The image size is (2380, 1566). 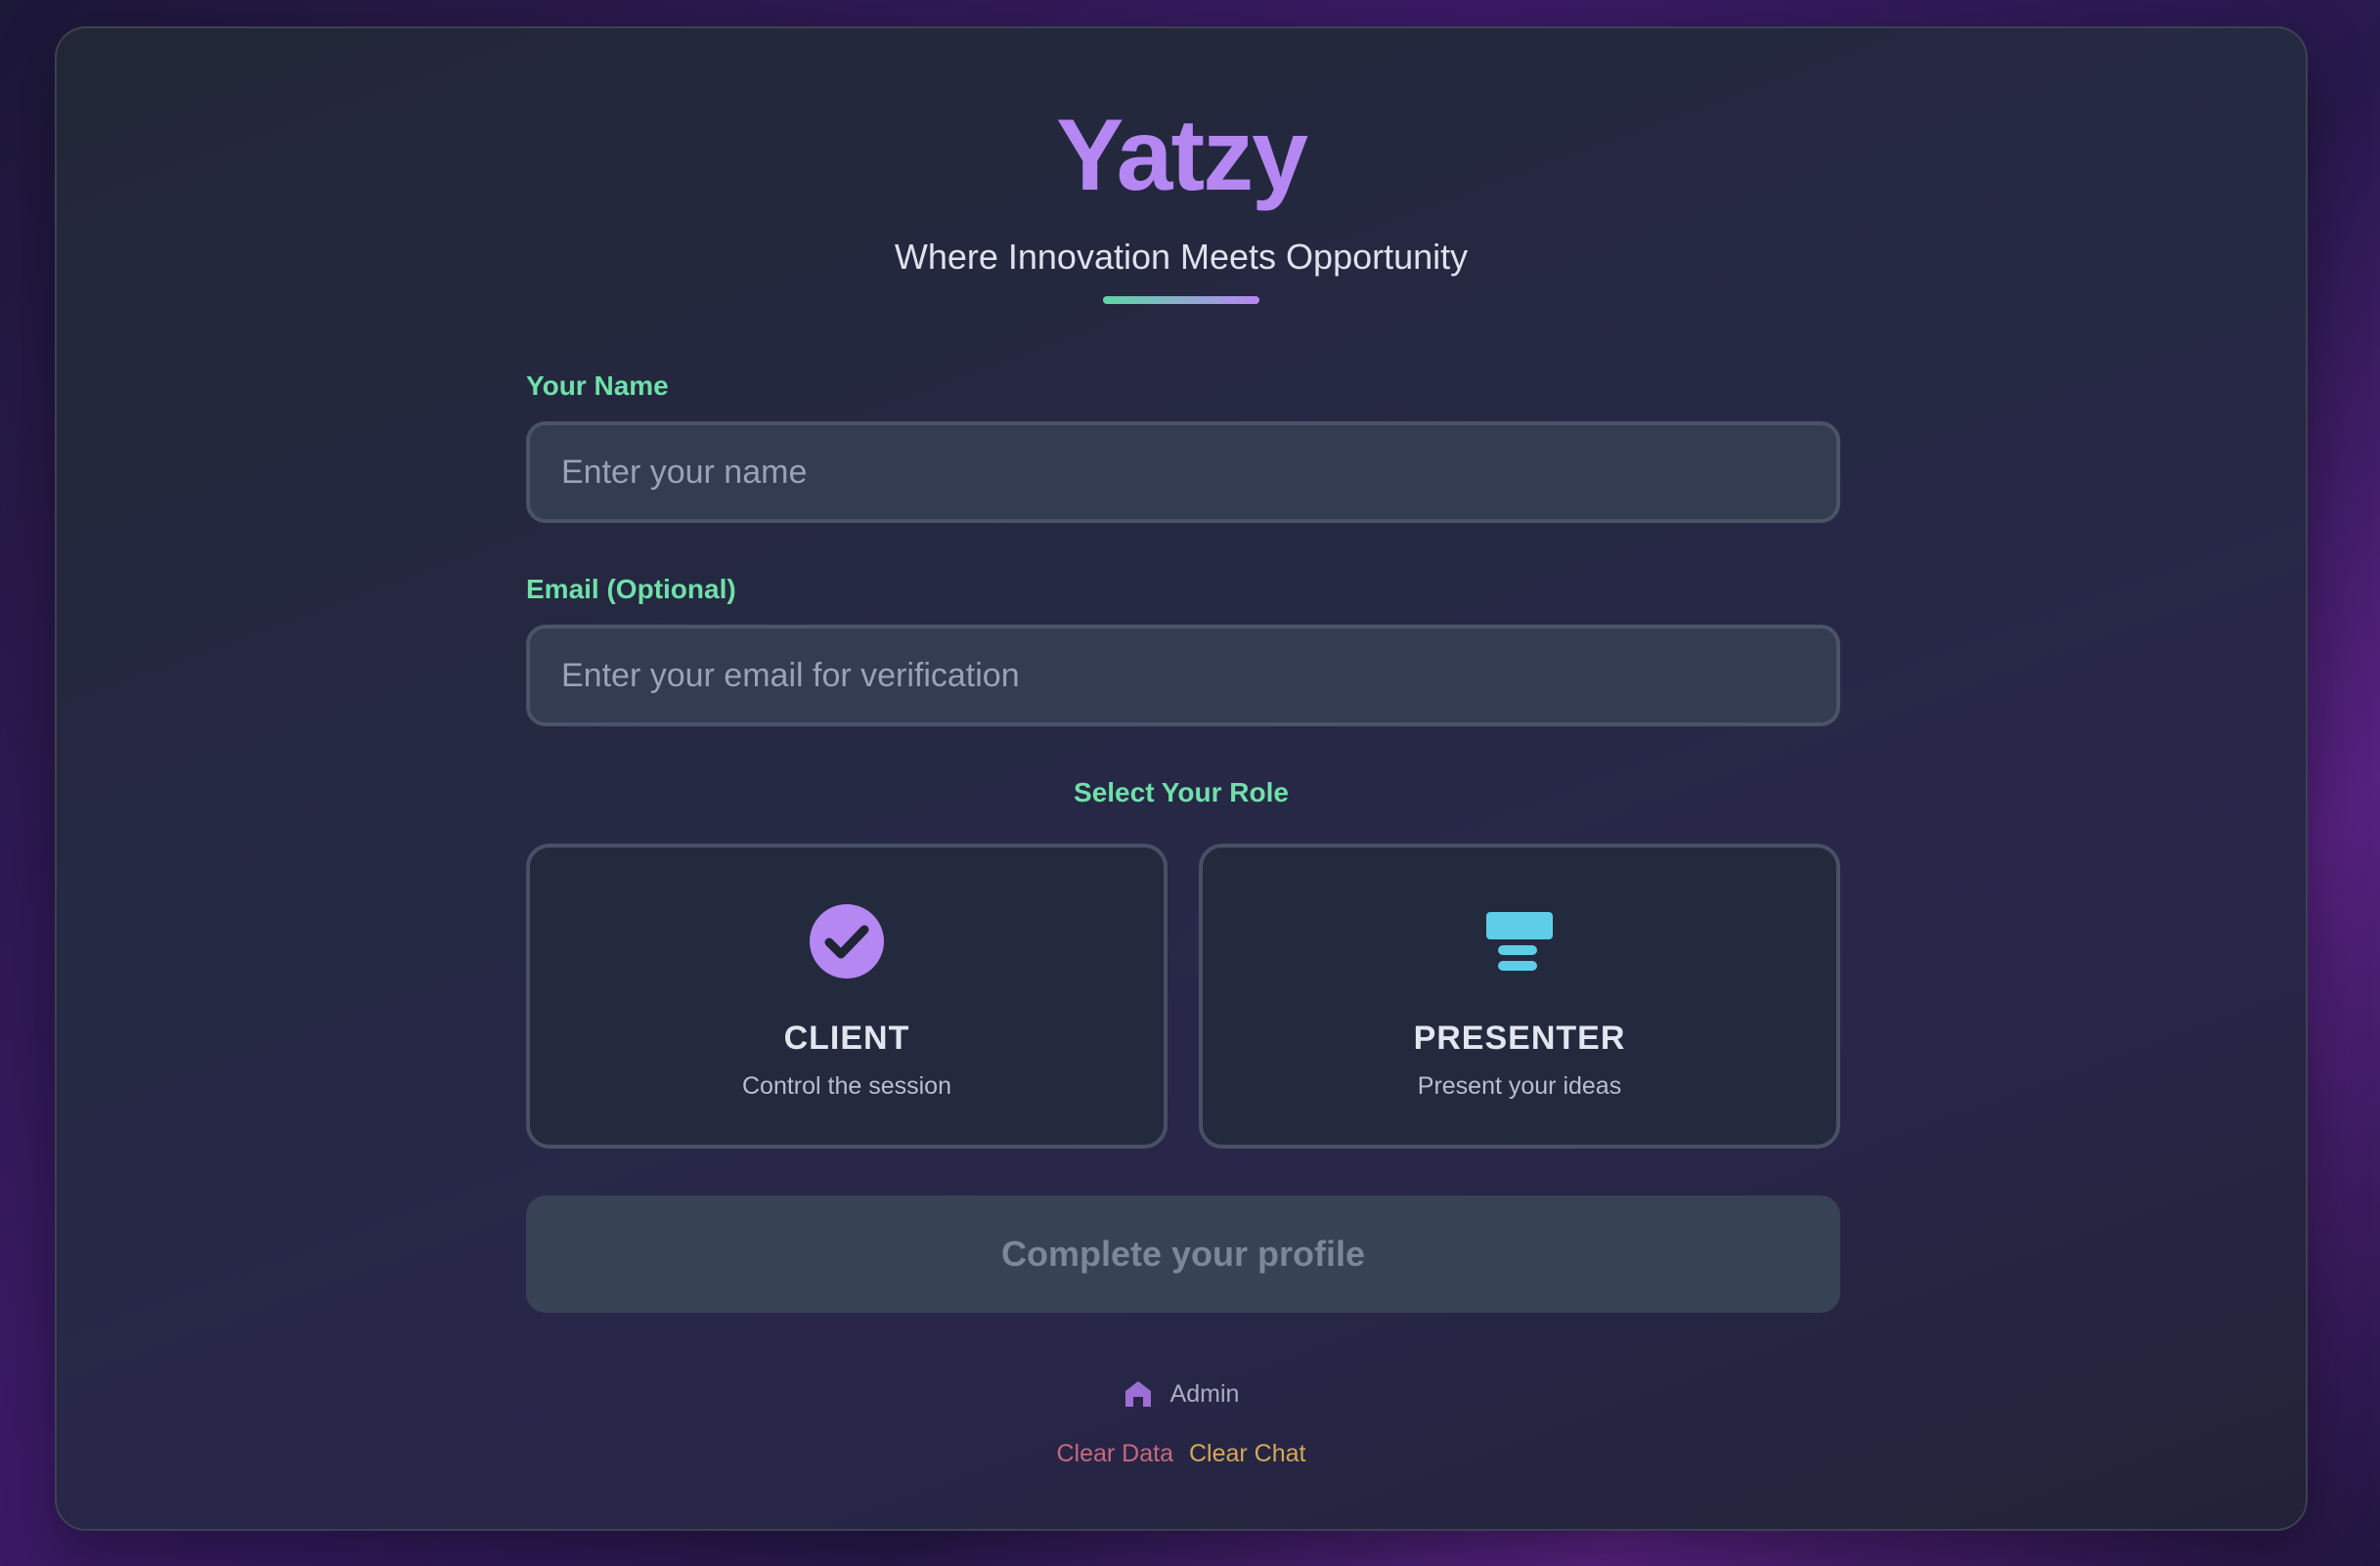 I want to click on presentation-icon, so click(x=1519, y=941).